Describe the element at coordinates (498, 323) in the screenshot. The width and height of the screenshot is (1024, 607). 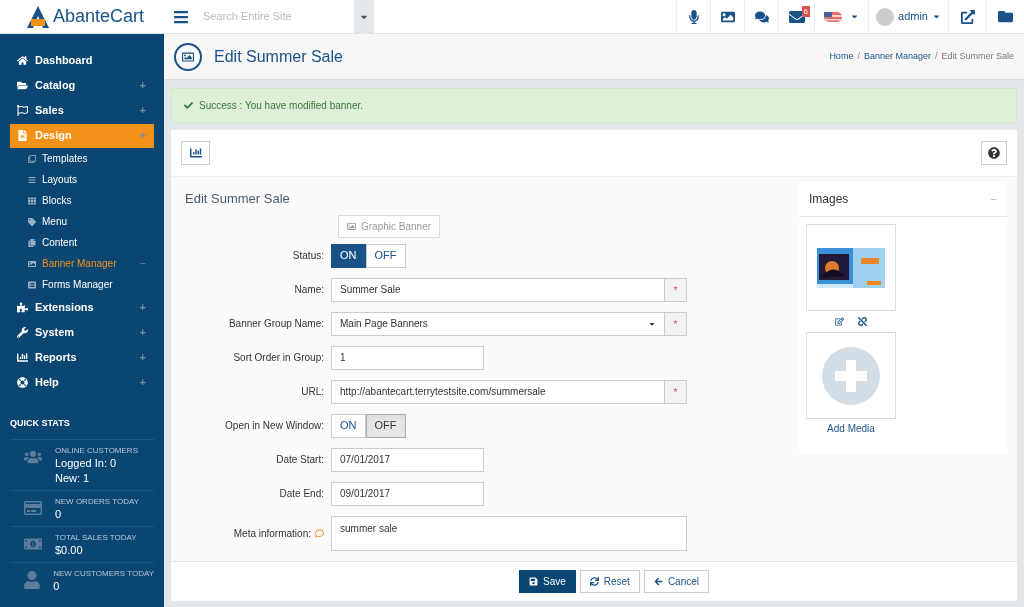
I see `select-field: Main Page Banners` at that location.